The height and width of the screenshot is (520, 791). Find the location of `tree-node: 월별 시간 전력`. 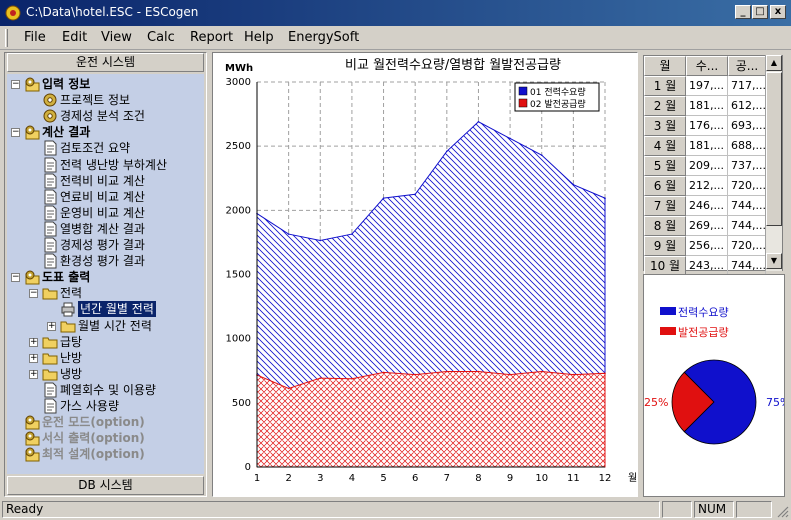

tree-node: 월별 시간 전력 is located at coordinates (115, 326).